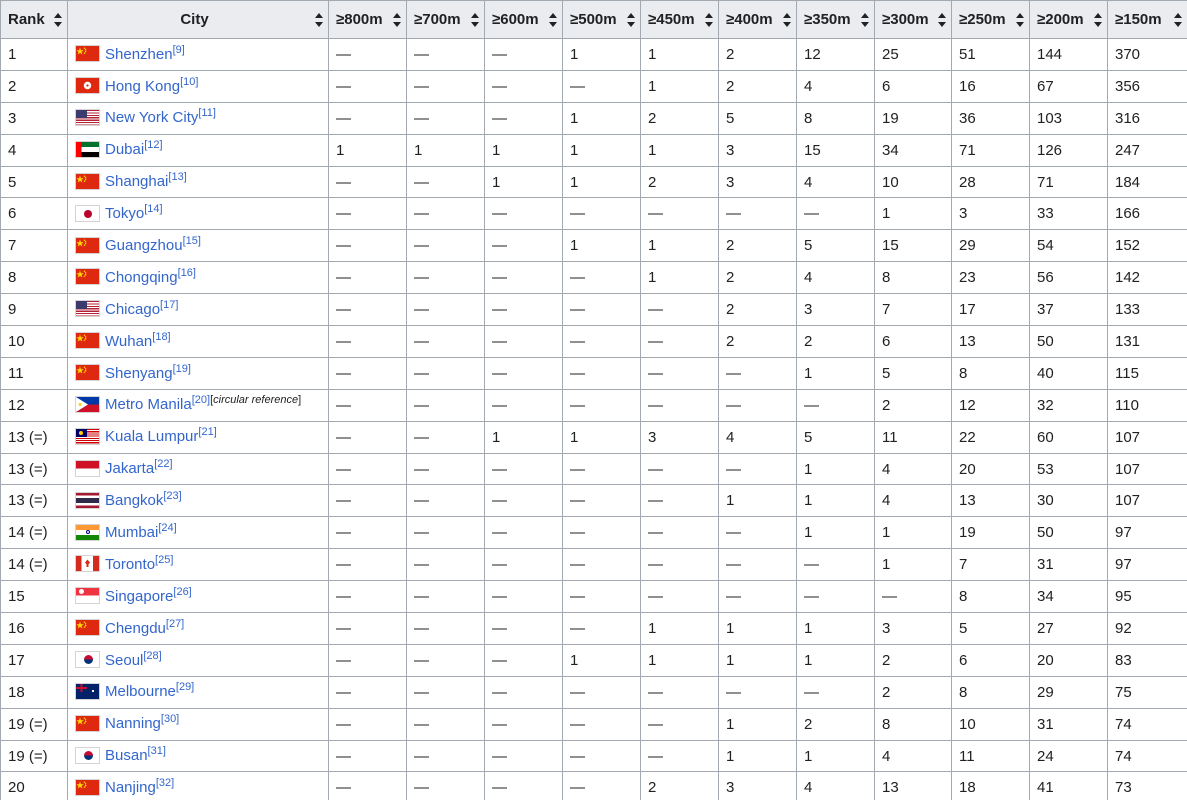 This screenshot has width=1187, height=800. Describe the element at coordinates (151, 117) in the screenshot. I see `city-link: New York City` at that location.